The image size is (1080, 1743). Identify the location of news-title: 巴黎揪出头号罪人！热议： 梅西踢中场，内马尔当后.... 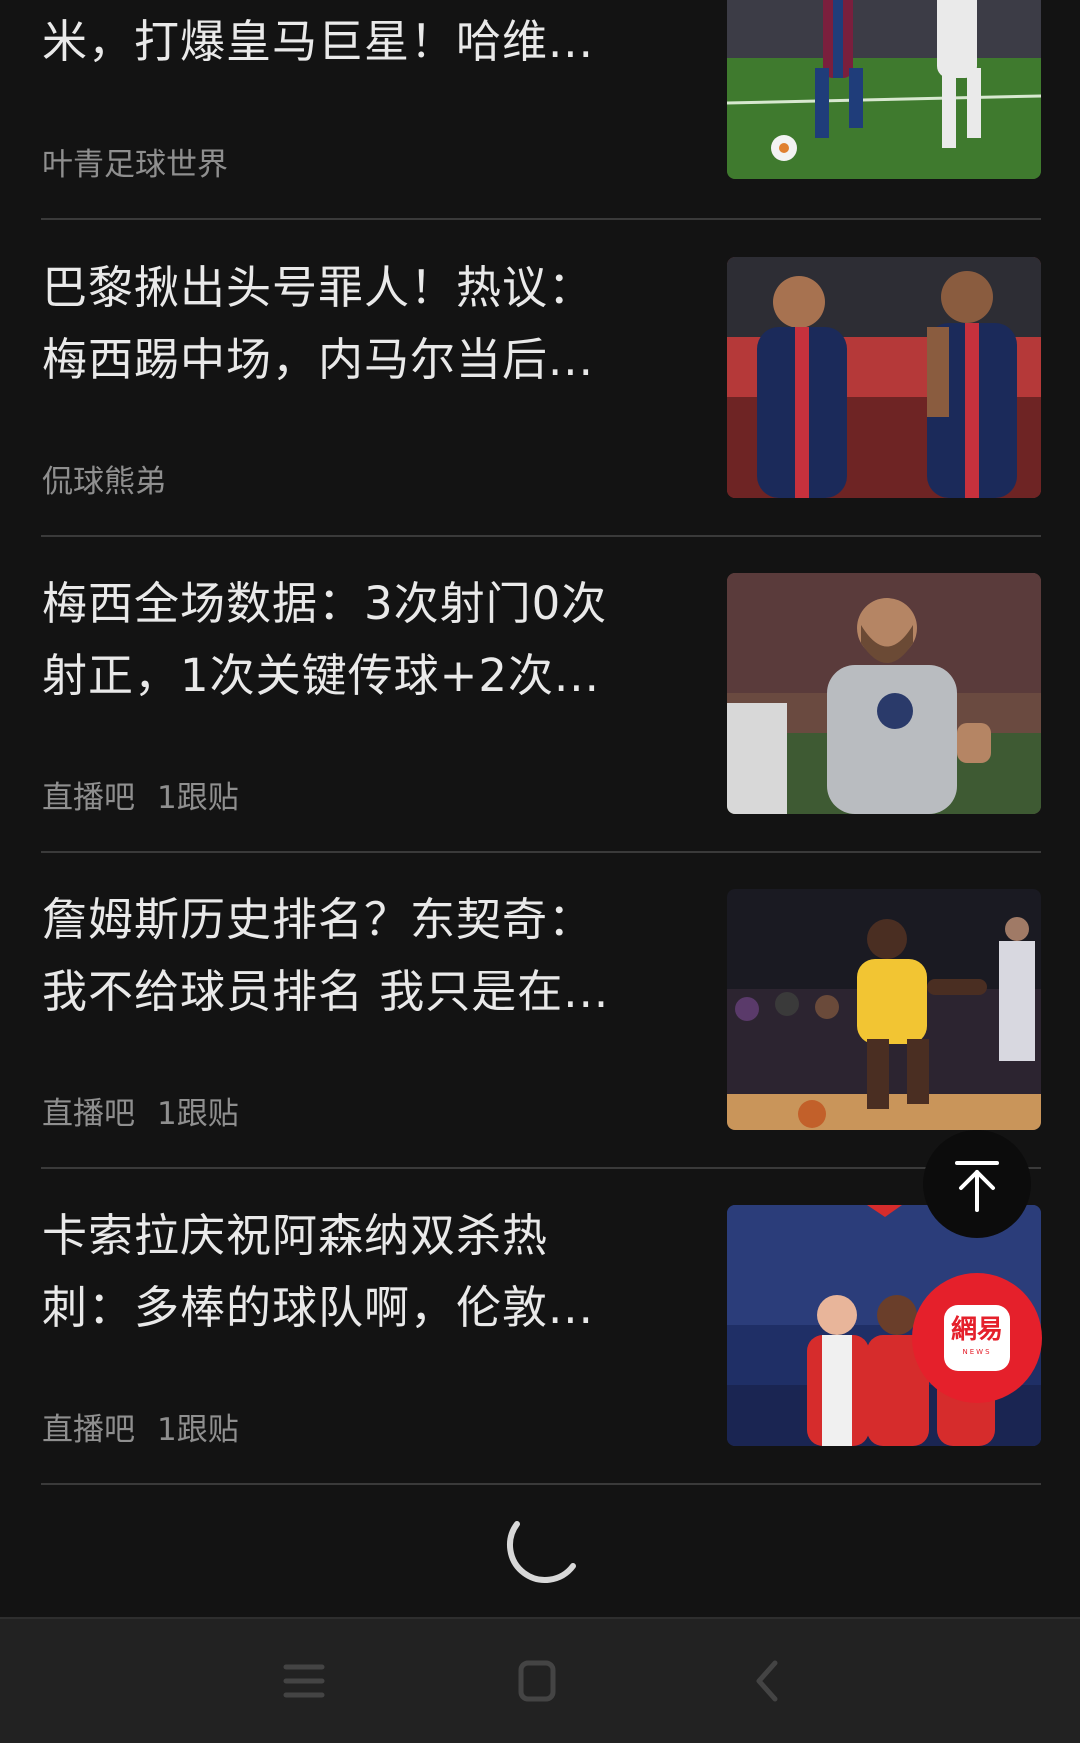
(362, 324).